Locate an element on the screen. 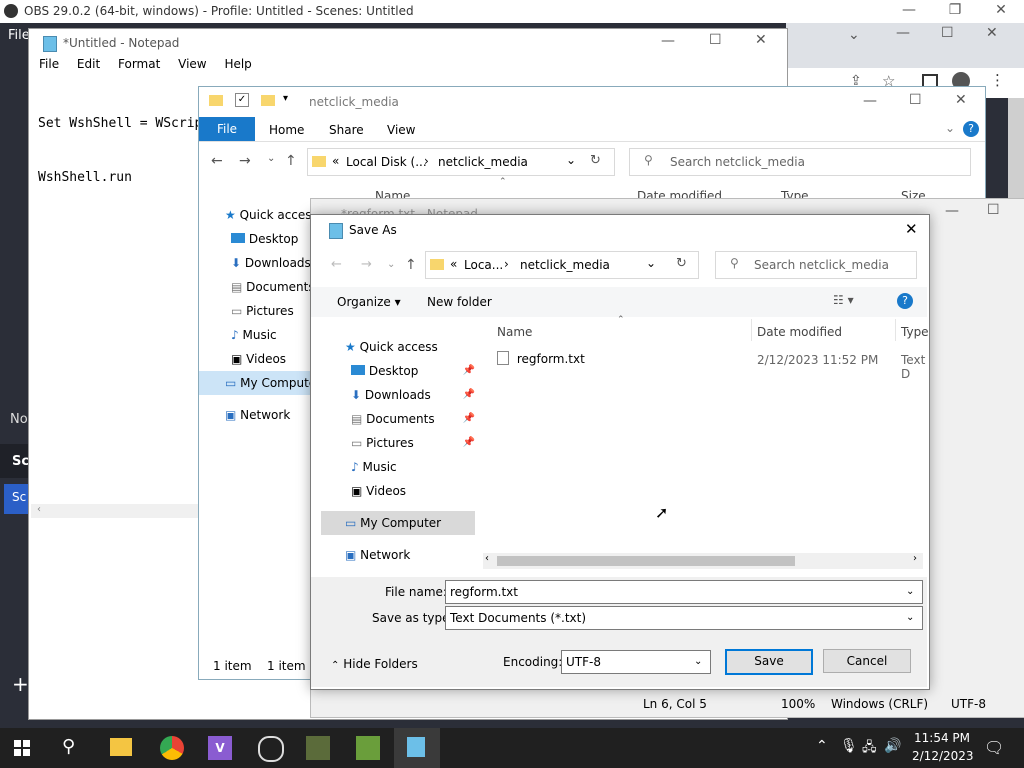  sa-command-bar: Organize ▾ New folder ☷ ▾ ? is located at coordinates (619, 302).